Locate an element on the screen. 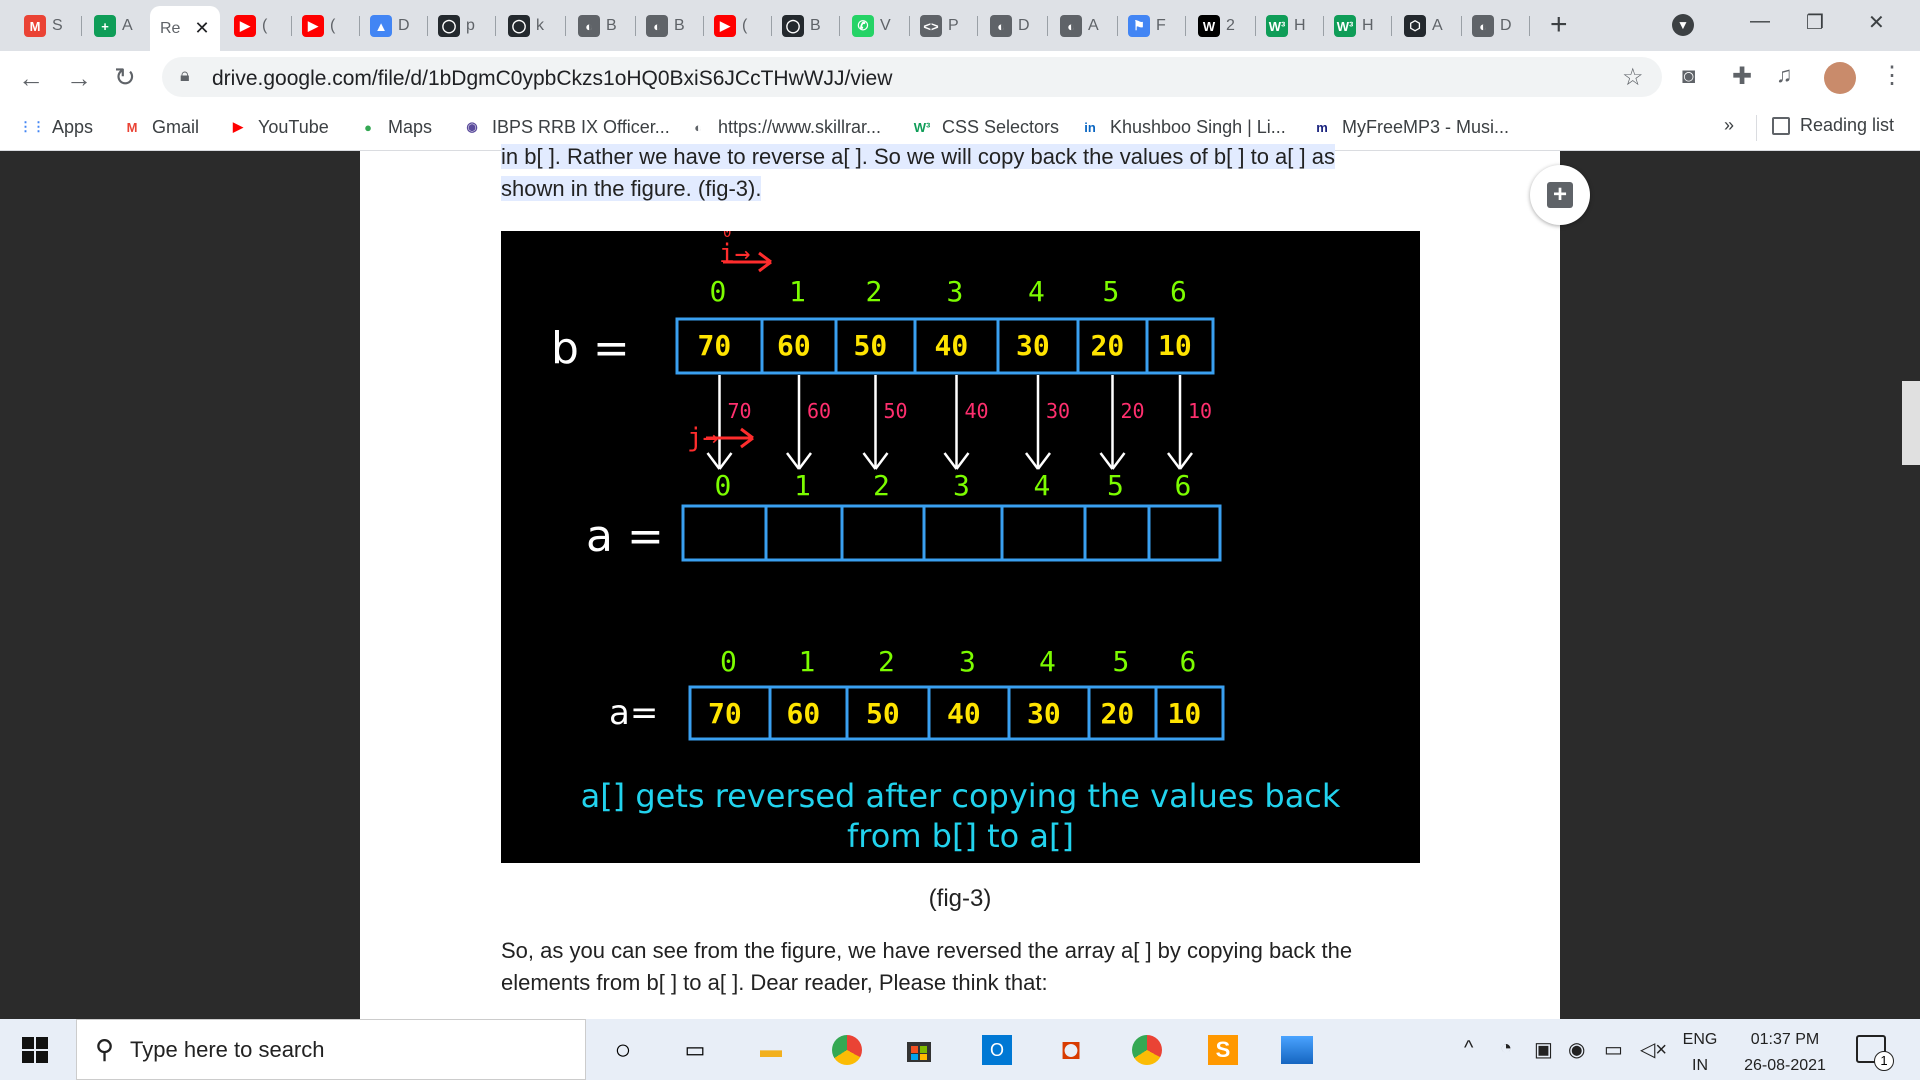 The width and height of the screenshot is (1920, 1080). forward-icon: → is located at coordinates (79, 78).